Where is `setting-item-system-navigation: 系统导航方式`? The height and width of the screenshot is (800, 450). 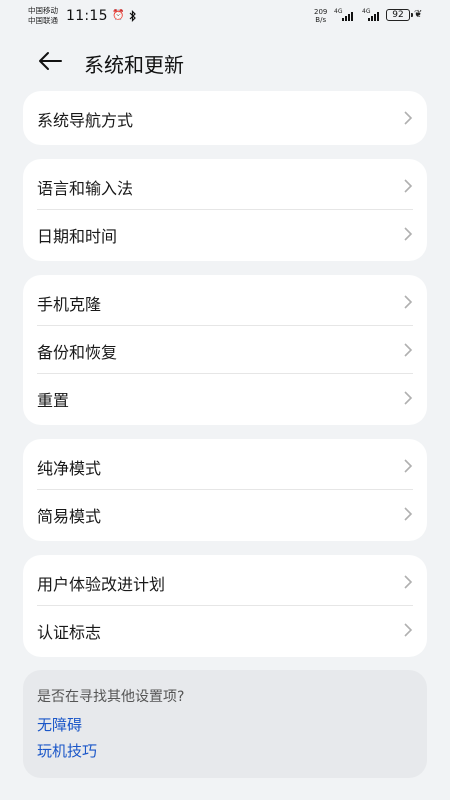 setting-item-system-navigation: 系统导航方式 is located at coordinates (225, 118).